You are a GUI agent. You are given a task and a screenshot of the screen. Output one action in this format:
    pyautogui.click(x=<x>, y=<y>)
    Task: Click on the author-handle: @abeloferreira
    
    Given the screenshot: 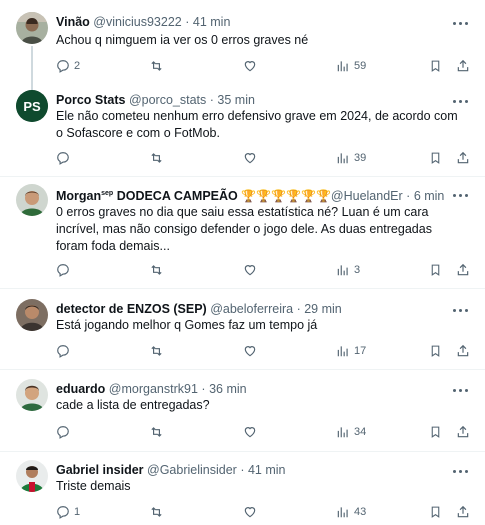 What is the action you would take?
    pyautogui.click(x=251, y=309)
    